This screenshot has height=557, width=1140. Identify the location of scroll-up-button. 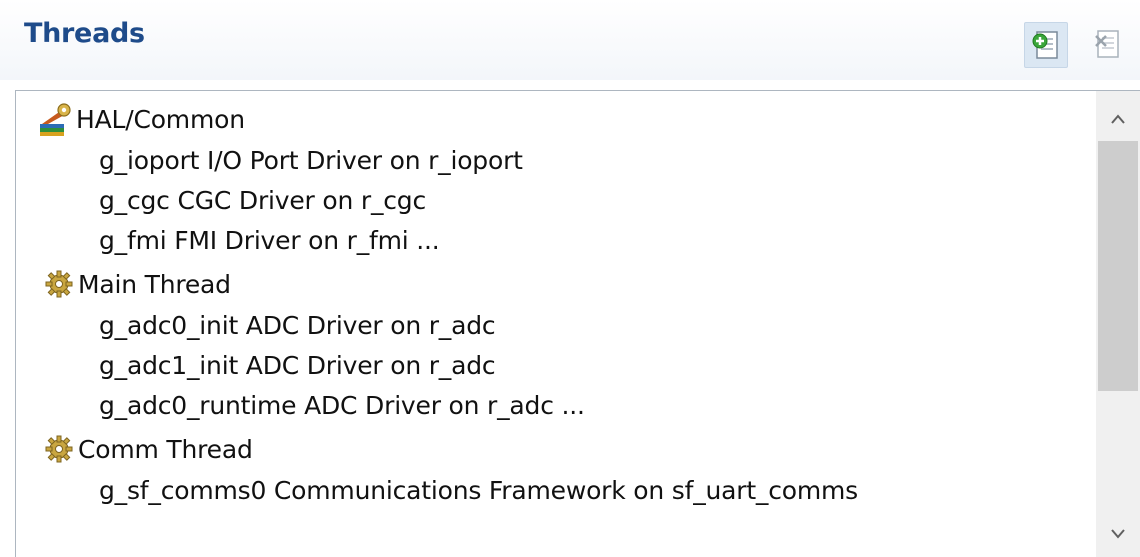
(1118, 119).